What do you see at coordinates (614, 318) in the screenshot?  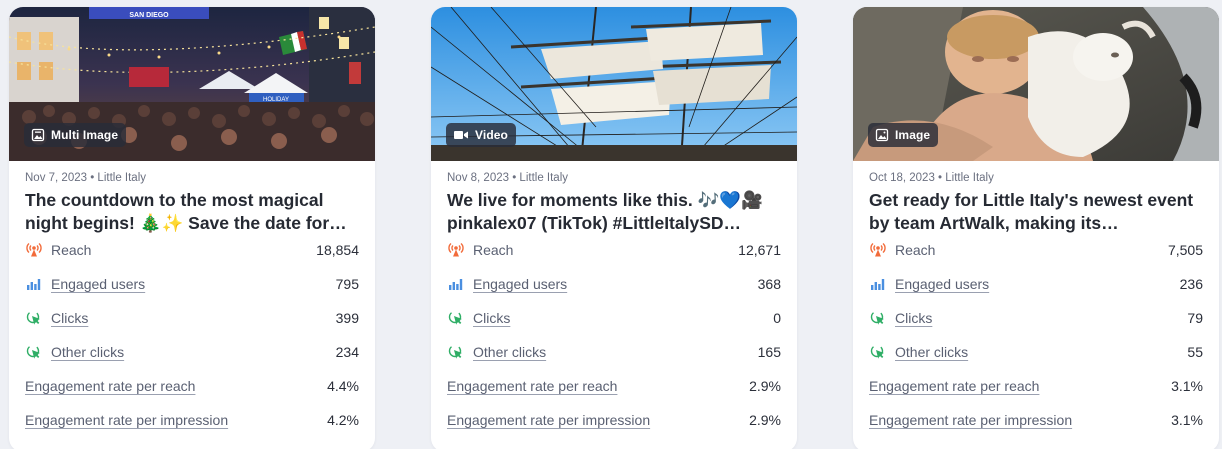 I see `metric-clicks: Clicks 0` at bounding box center [614, 318].